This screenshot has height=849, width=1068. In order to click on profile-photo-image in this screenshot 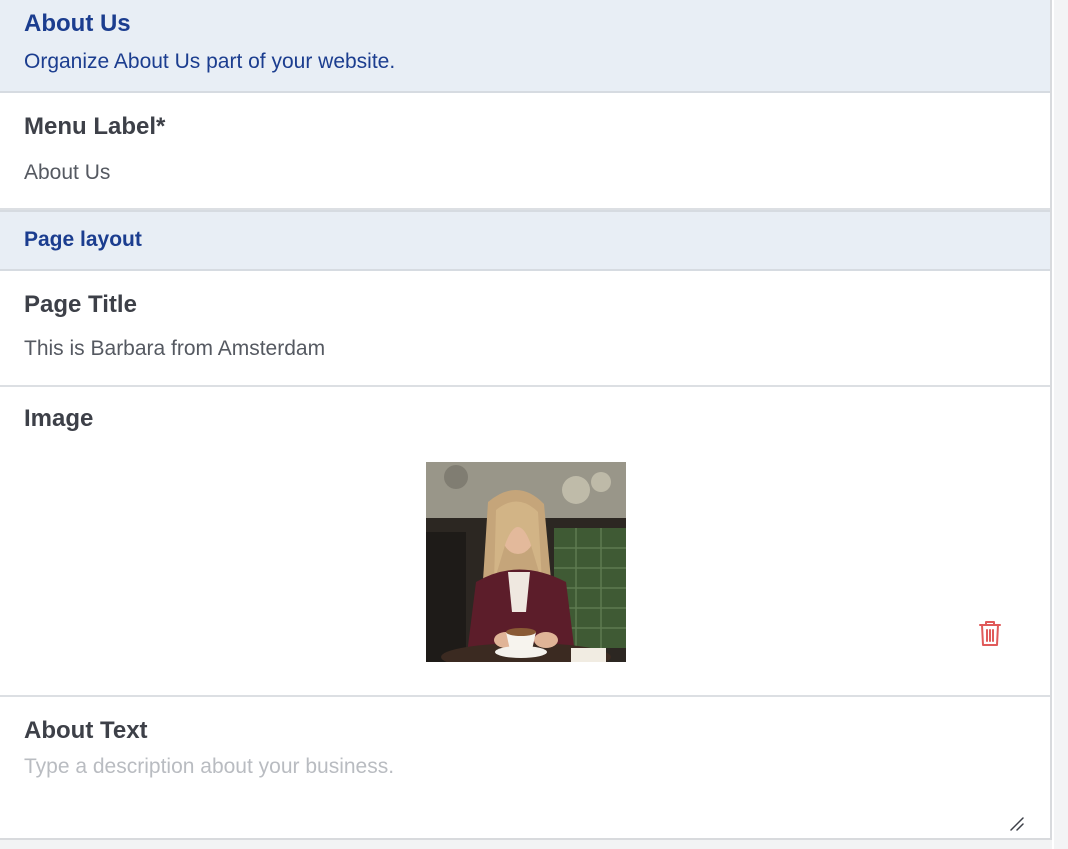, I will do `click(526, 562)`.